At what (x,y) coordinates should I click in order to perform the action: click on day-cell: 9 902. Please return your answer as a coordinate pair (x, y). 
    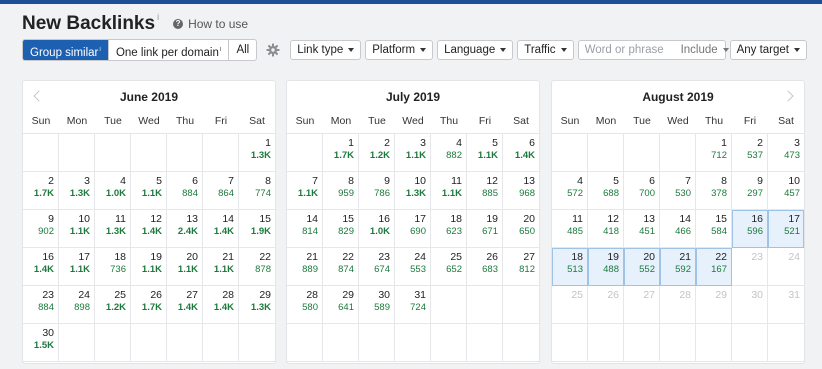
    Looking at the image, I should click on (41, 229).